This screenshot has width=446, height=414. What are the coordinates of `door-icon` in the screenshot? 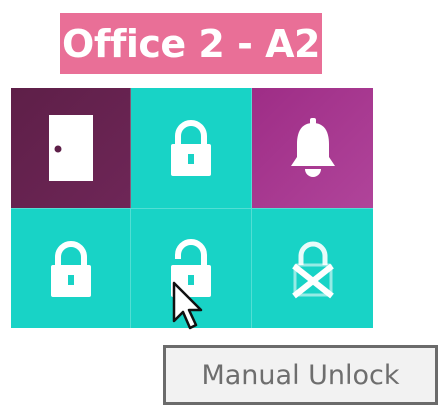 It's located at (70, 148).